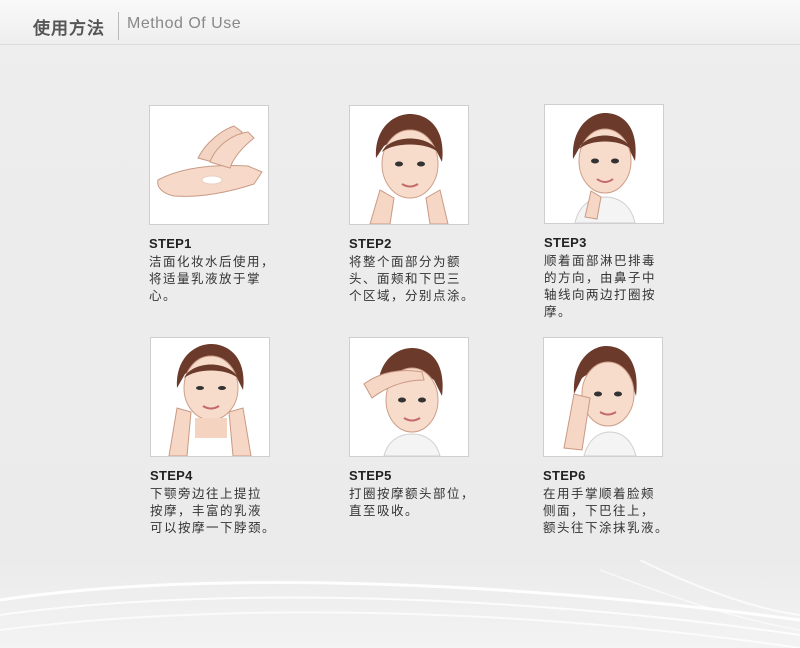 This screenshot has height=648, width=800. I want to click on step-5-text: 打圈按摩额头部位， 直至吸收。, so click(412, 502).